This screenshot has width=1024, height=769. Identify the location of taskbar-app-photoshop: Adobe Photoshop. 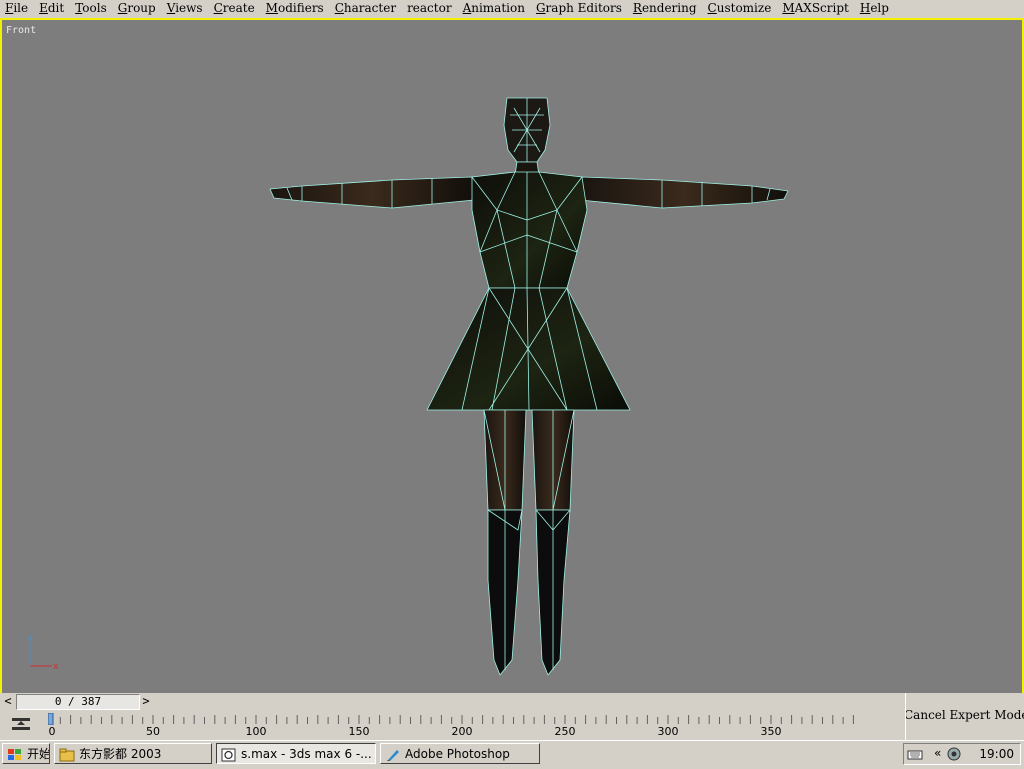
(460, 753).